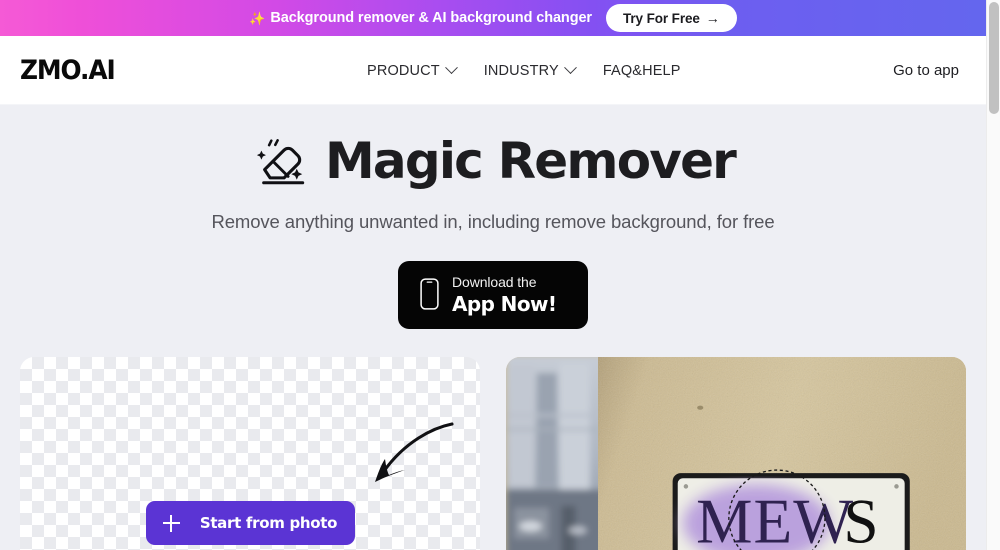 The height and width of the screenshot is (550, 1000). I want to click on try-for-free-label: Try For Free, so click(661, 18).